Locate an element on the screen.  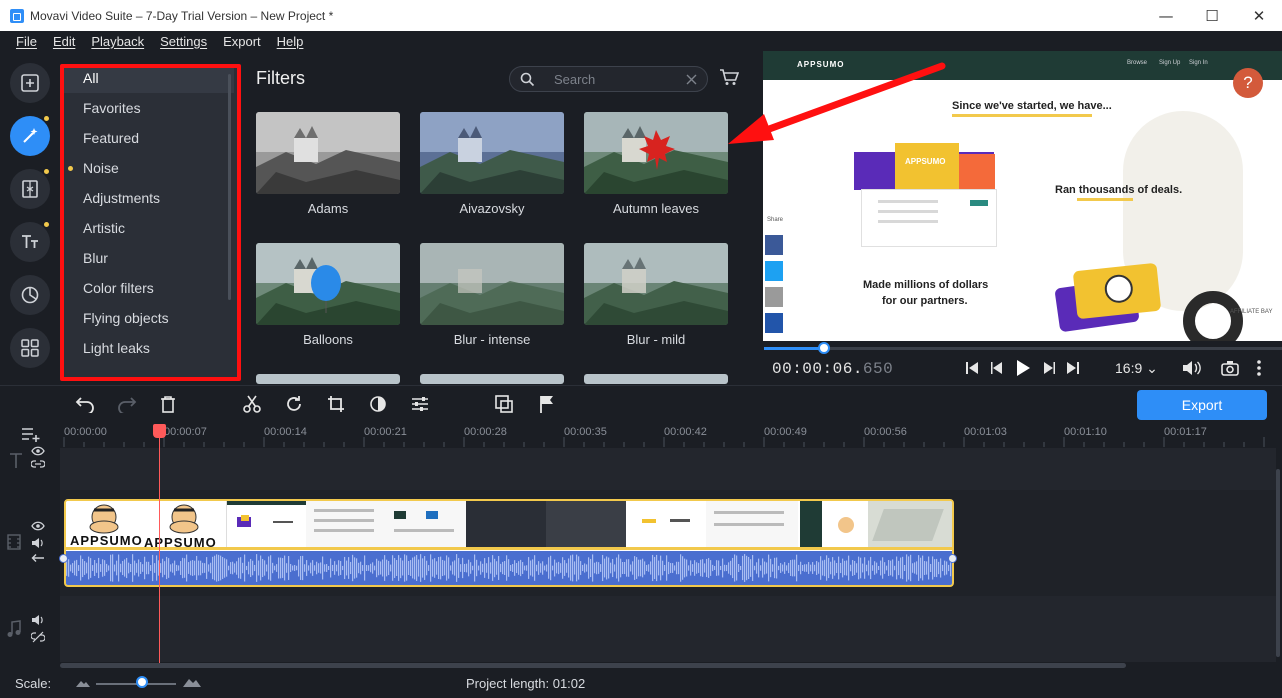
seek-handle is located at coordinates (824, 348).